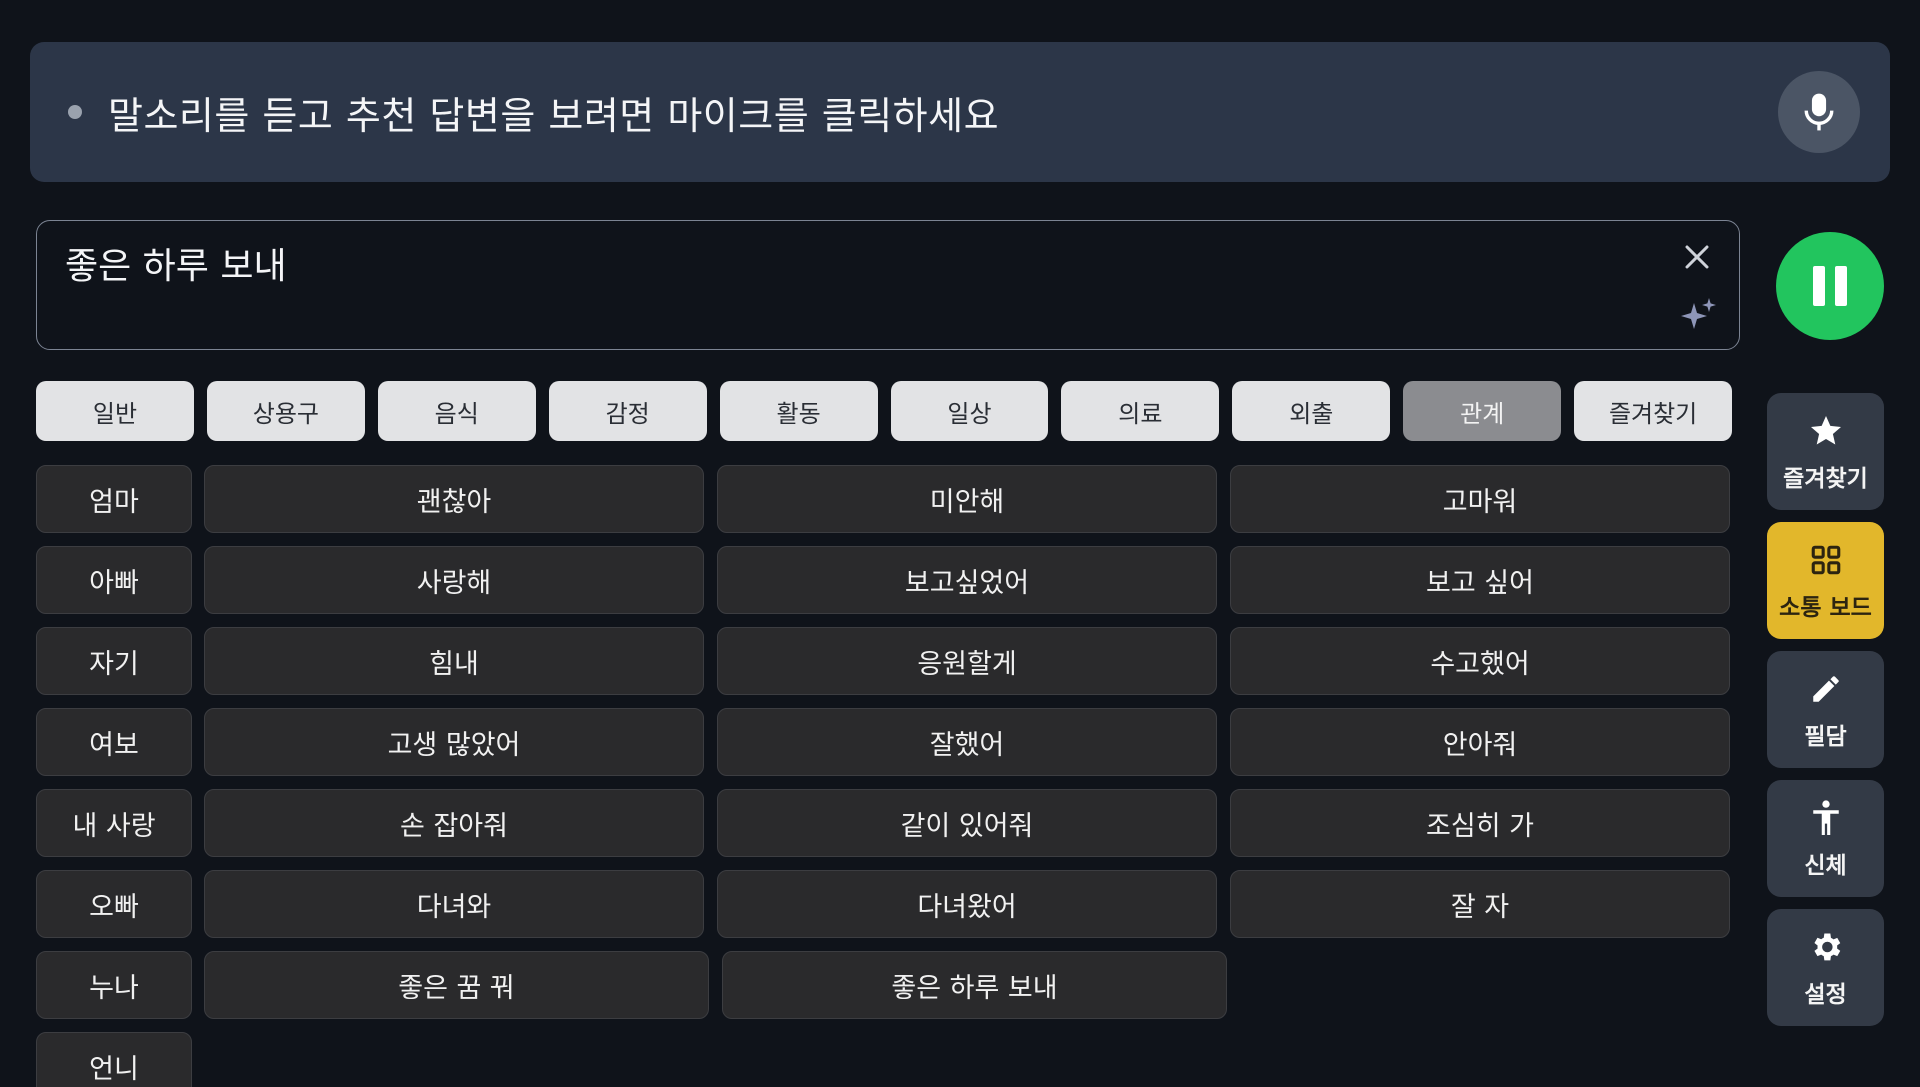  Describe the element at coordinates (456, 411) in the screenshot. I see `tab-food: 음식` at that location.